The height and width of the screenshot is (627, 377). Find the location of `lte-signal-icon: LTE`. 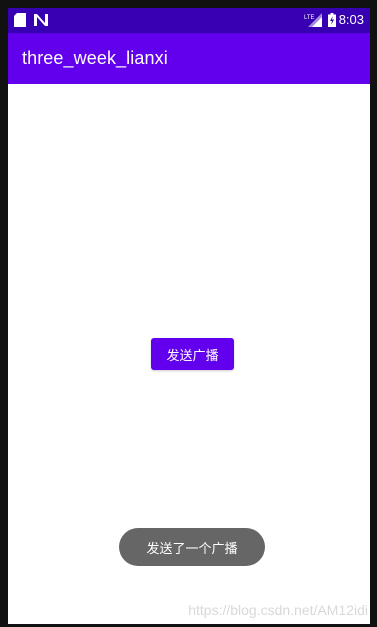

lte-signal-icon: LTE is located at coordinates (313, 19).